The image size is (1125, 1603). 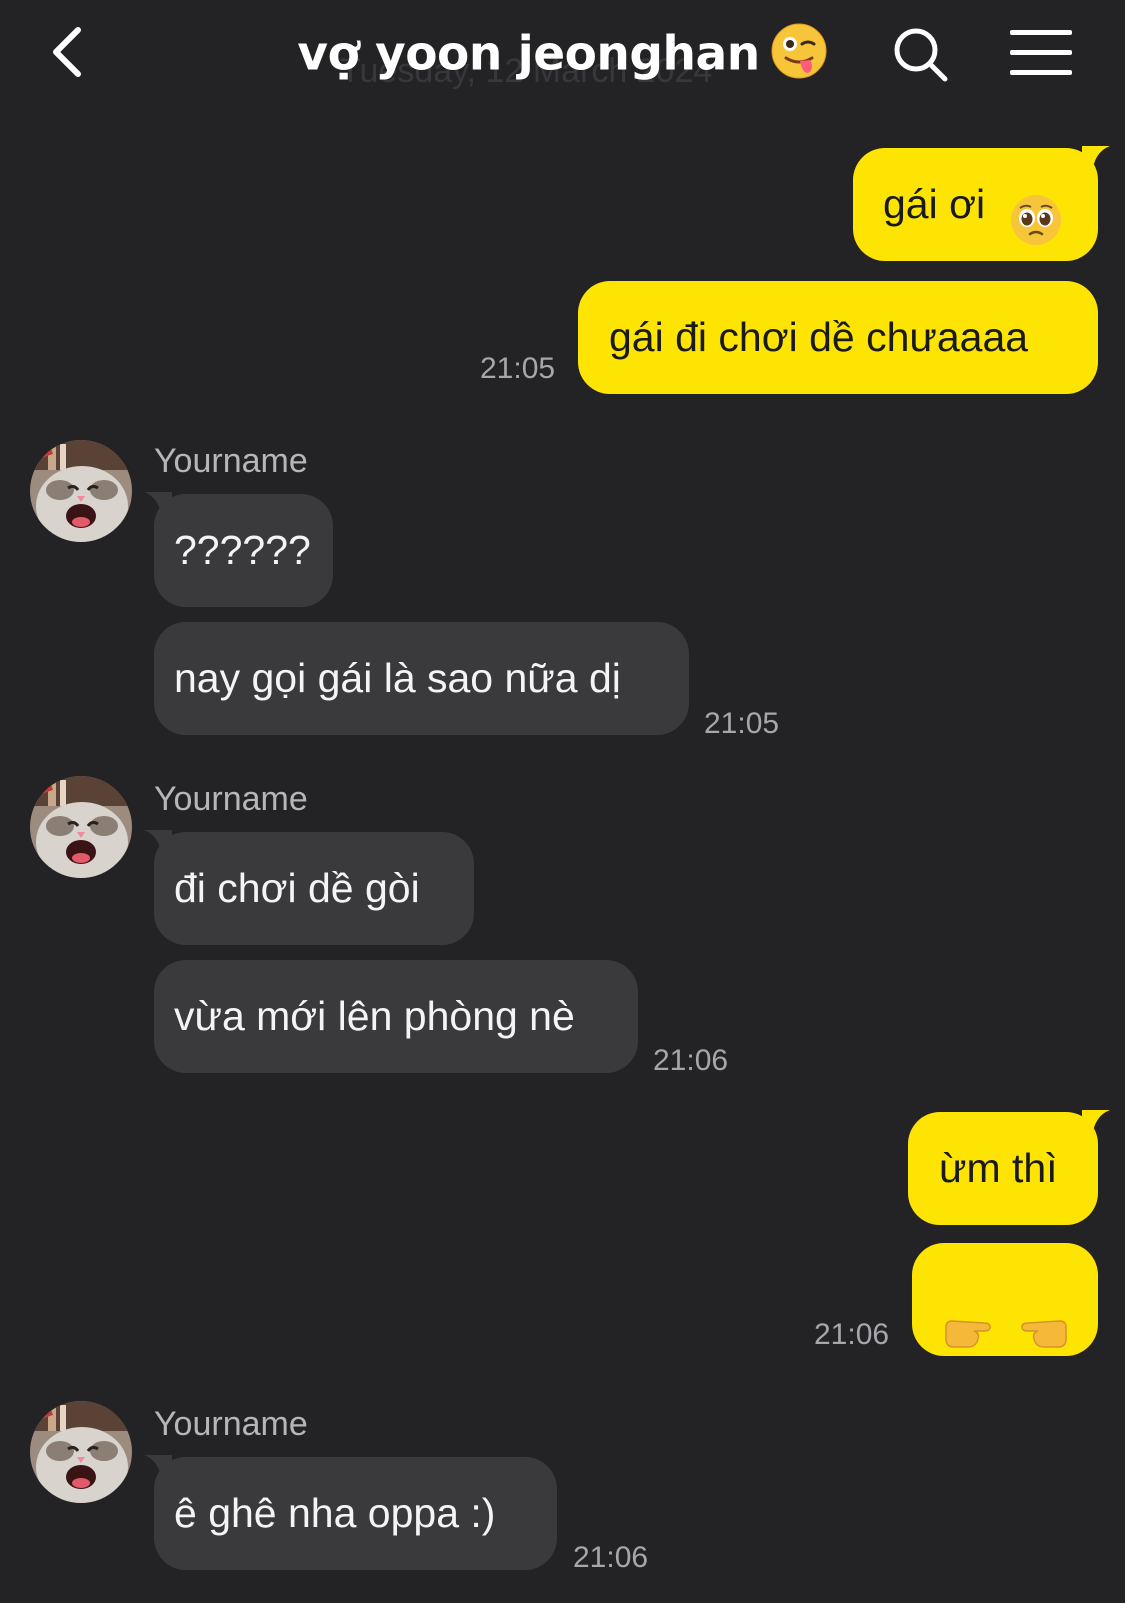 I want to click on message-text: vừa mới lên phòng nè, so click(x=374, y=1016).